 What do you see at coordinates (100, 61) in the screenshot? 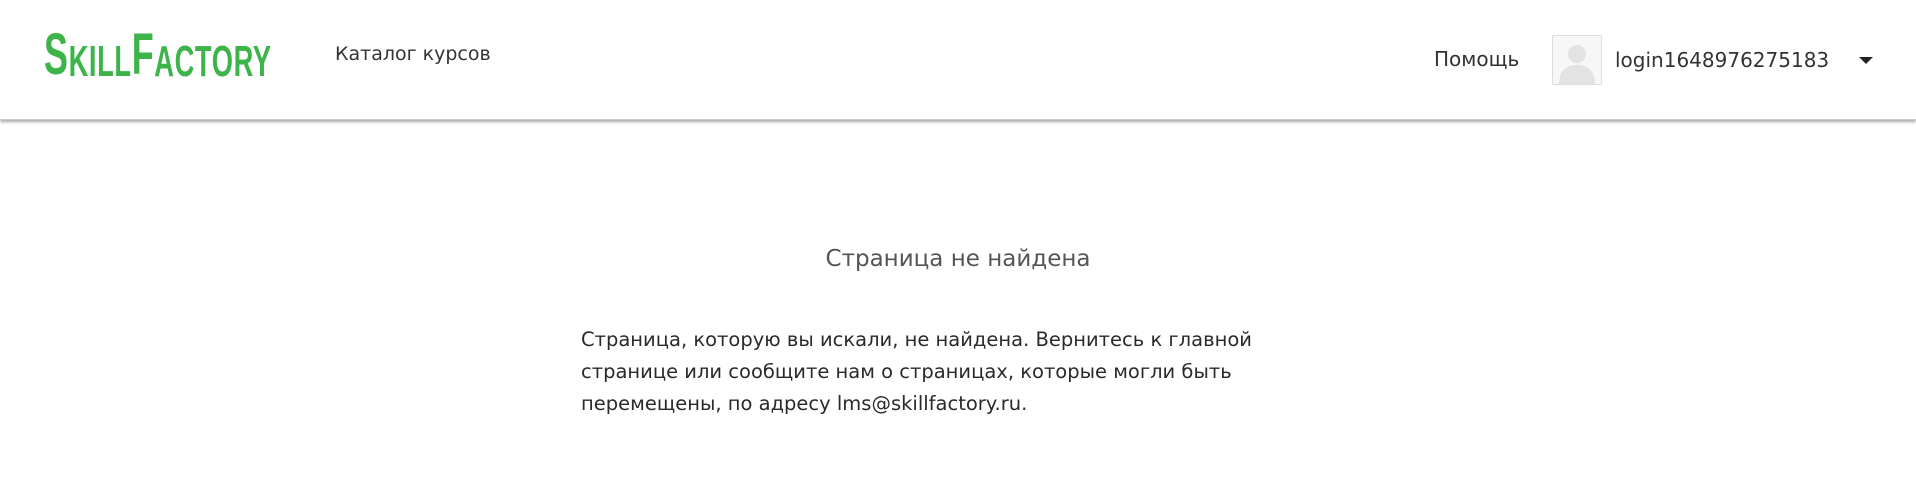
I see `logo-letters-kill: KILL` at bounding box center [100, 61].